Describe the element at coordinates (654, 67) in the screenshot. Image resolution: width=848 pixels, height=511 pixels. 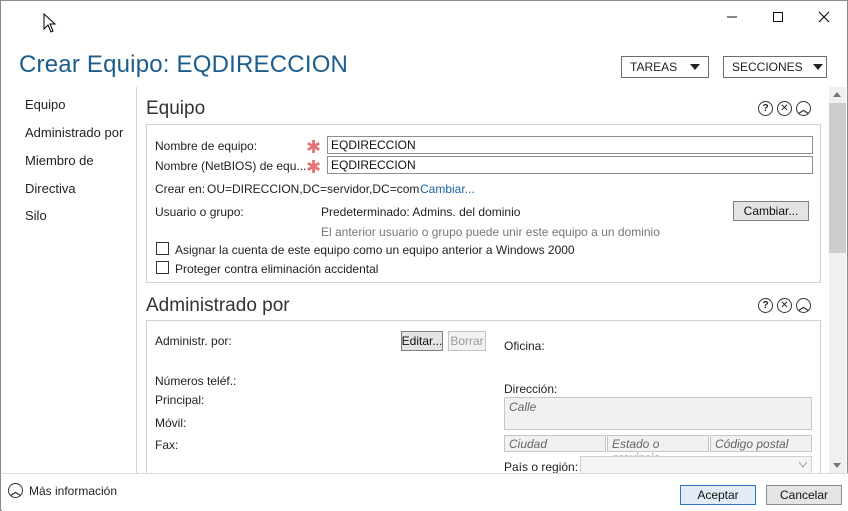
I see `tareas-label: TAREAS` at that location.